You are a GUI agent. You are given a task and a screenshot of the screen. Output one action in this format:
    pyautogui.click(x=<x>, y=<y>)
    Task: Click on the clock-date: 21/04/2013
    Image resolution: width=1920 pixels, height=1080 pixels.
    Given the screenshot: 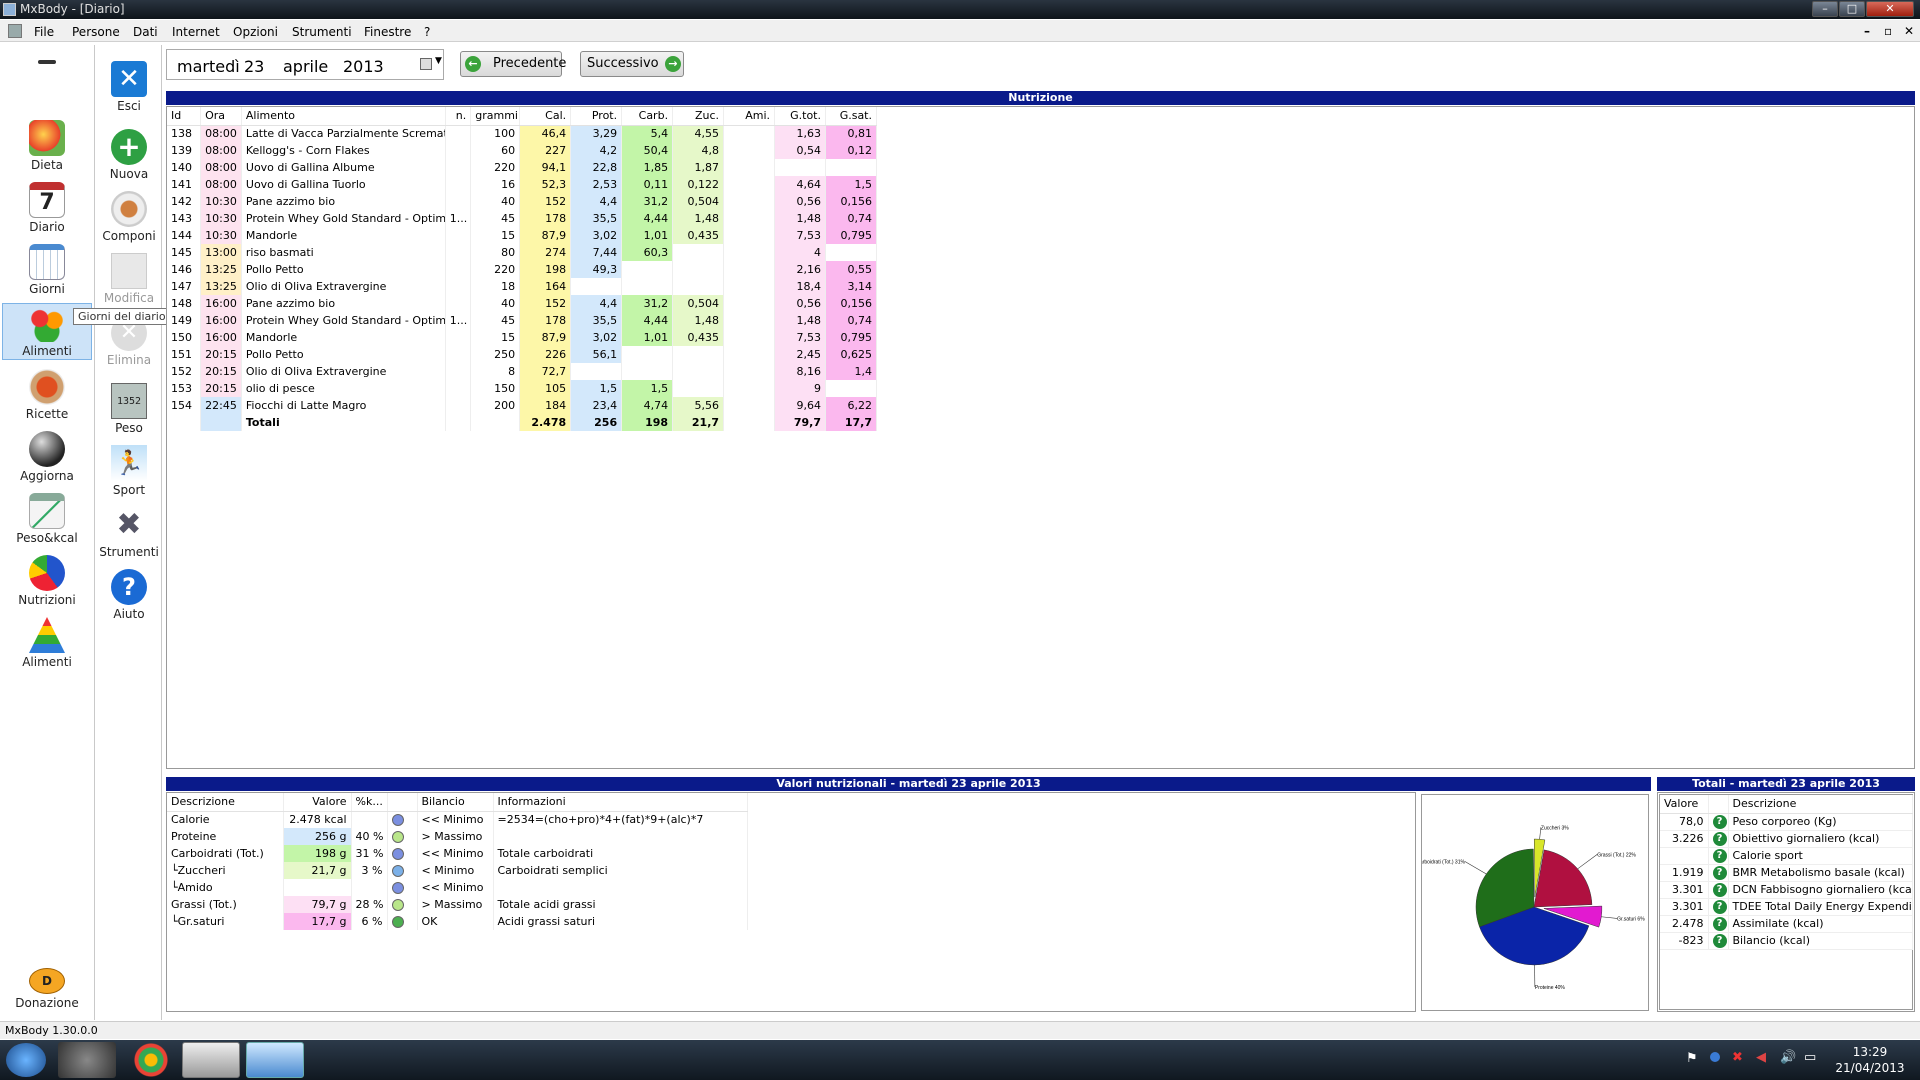 What is the action you would take?
    pyautogui.click(x=1870, y=1068)
    